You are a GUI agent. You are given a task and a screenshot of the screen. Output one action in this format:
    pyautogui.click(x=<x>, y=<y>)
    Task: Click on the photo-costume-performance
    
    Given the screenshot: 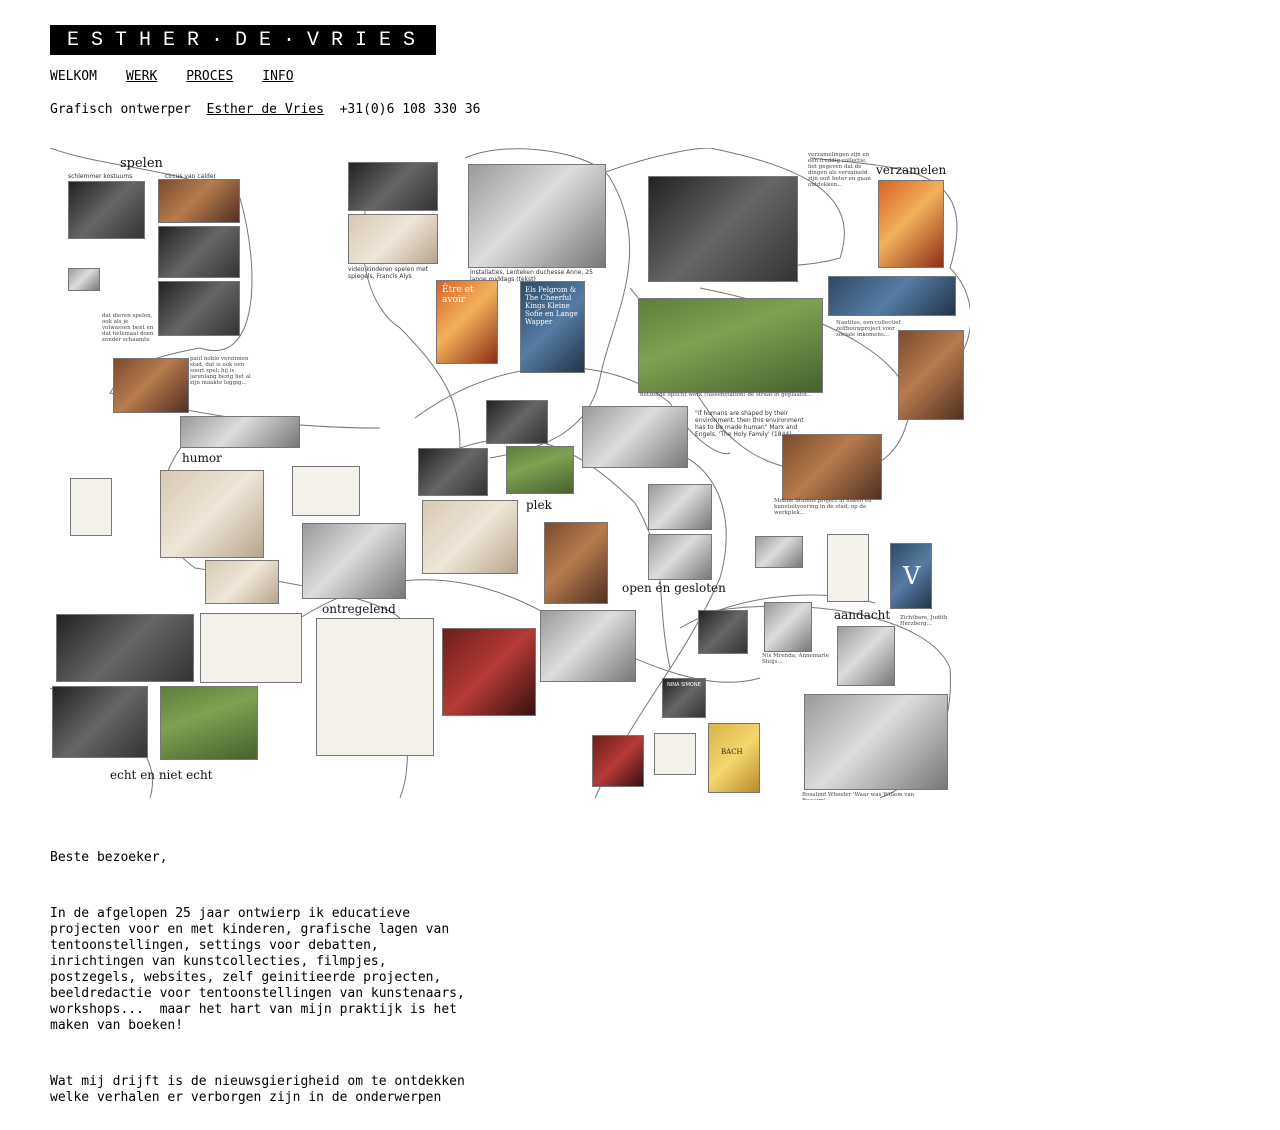 What is the action you would take?
    pyautogui.click(x=125, y=648)
    